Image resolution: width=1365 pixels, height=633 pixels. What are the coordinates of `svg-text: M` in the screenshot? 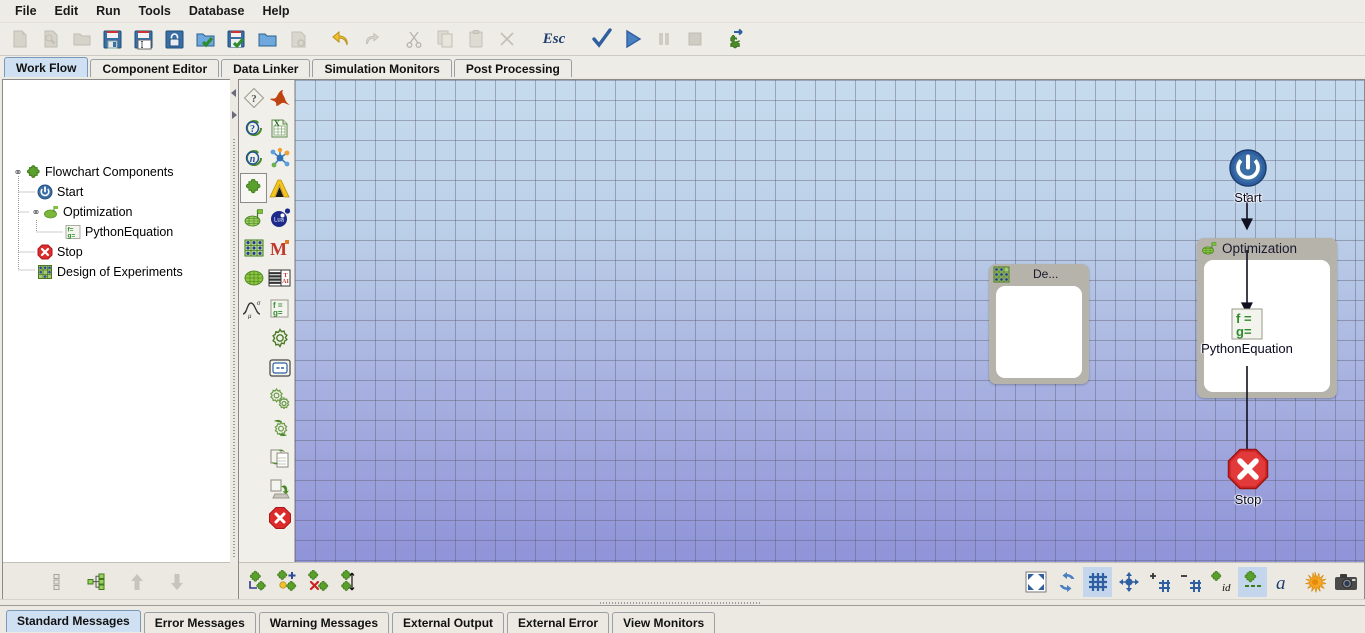 It's located at (278, 249).